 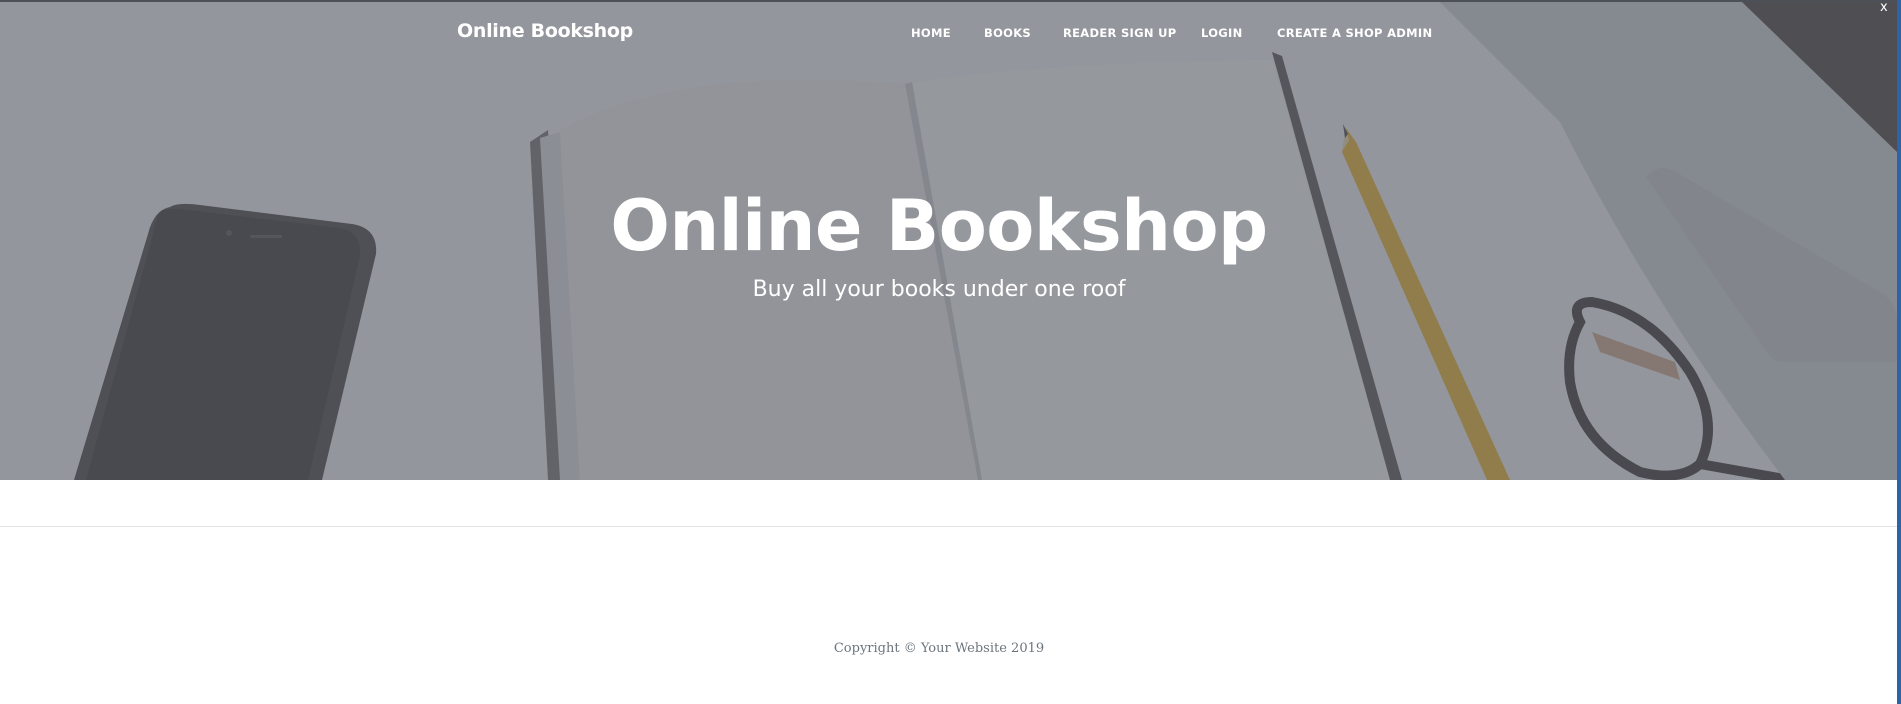 What do you see at coordinates (1222, 33) in the screenshot?
I see `nav-link-login: LOGIN` at bounding box center [1222, 33].